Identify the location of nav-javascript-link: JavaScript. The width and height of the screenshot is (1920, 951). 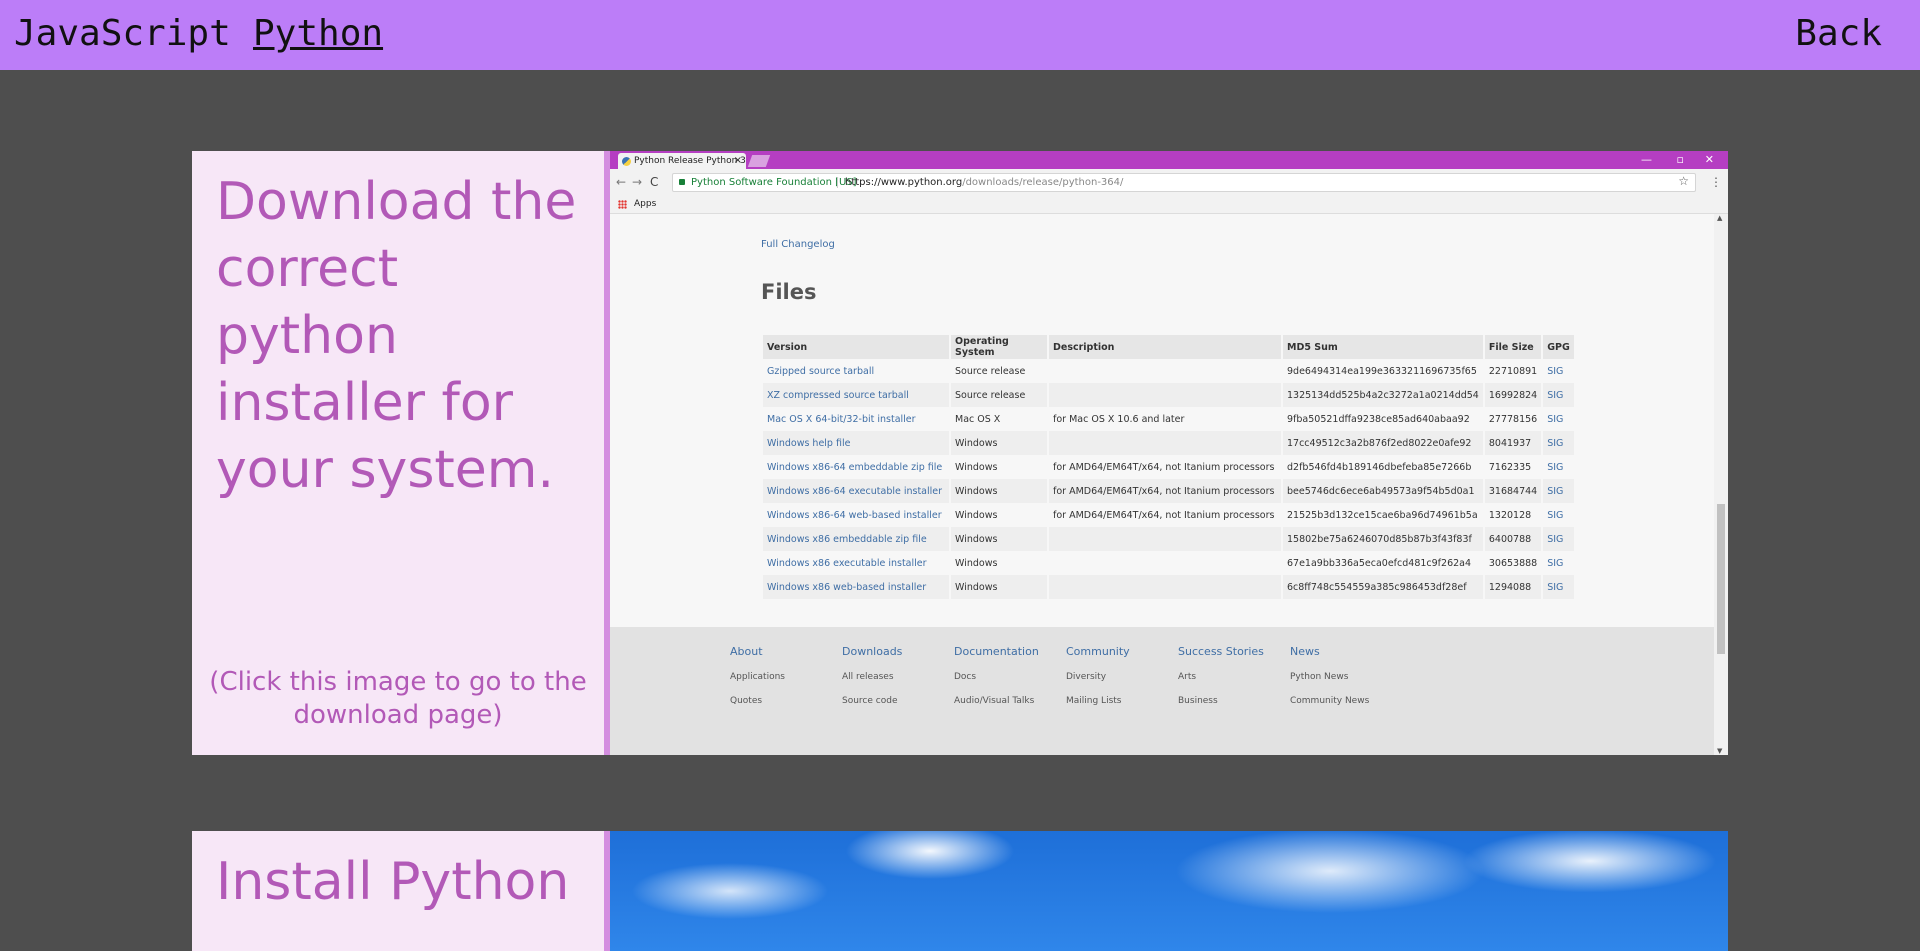
(122, 34).